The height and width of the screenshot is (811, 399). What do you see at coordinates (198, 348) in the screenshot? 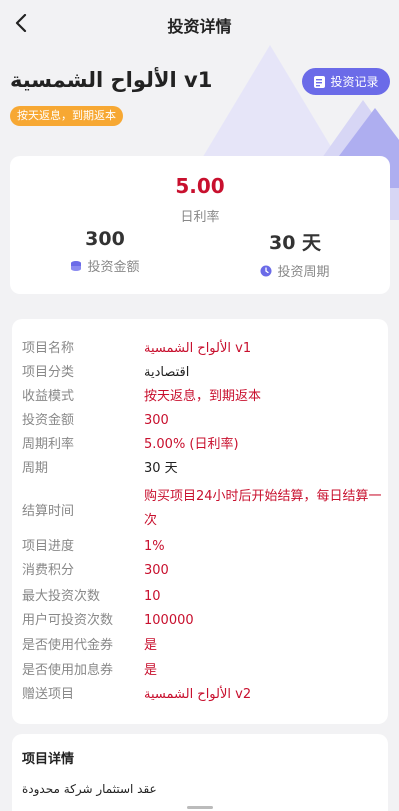
I see `detail-value: الألواح الشمسية v1` at bounding box center [198, 348].